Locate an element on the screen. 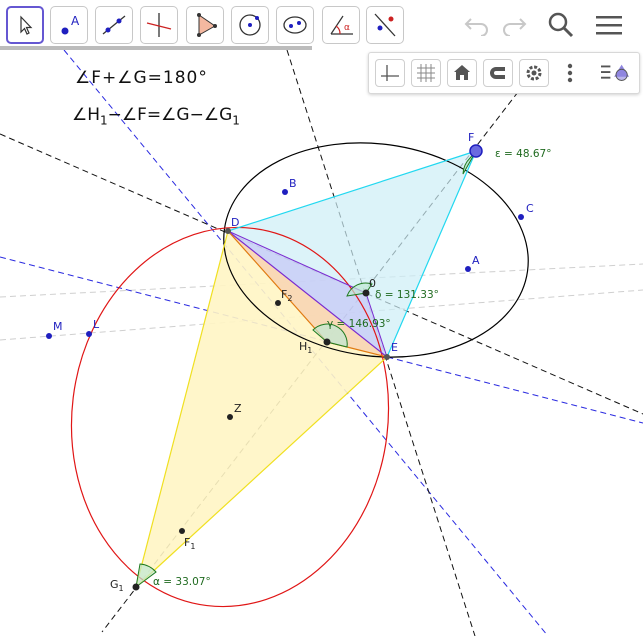 The height and width of the screenshot is (636, 643). point-h1 is located at coordinates (327, 342).